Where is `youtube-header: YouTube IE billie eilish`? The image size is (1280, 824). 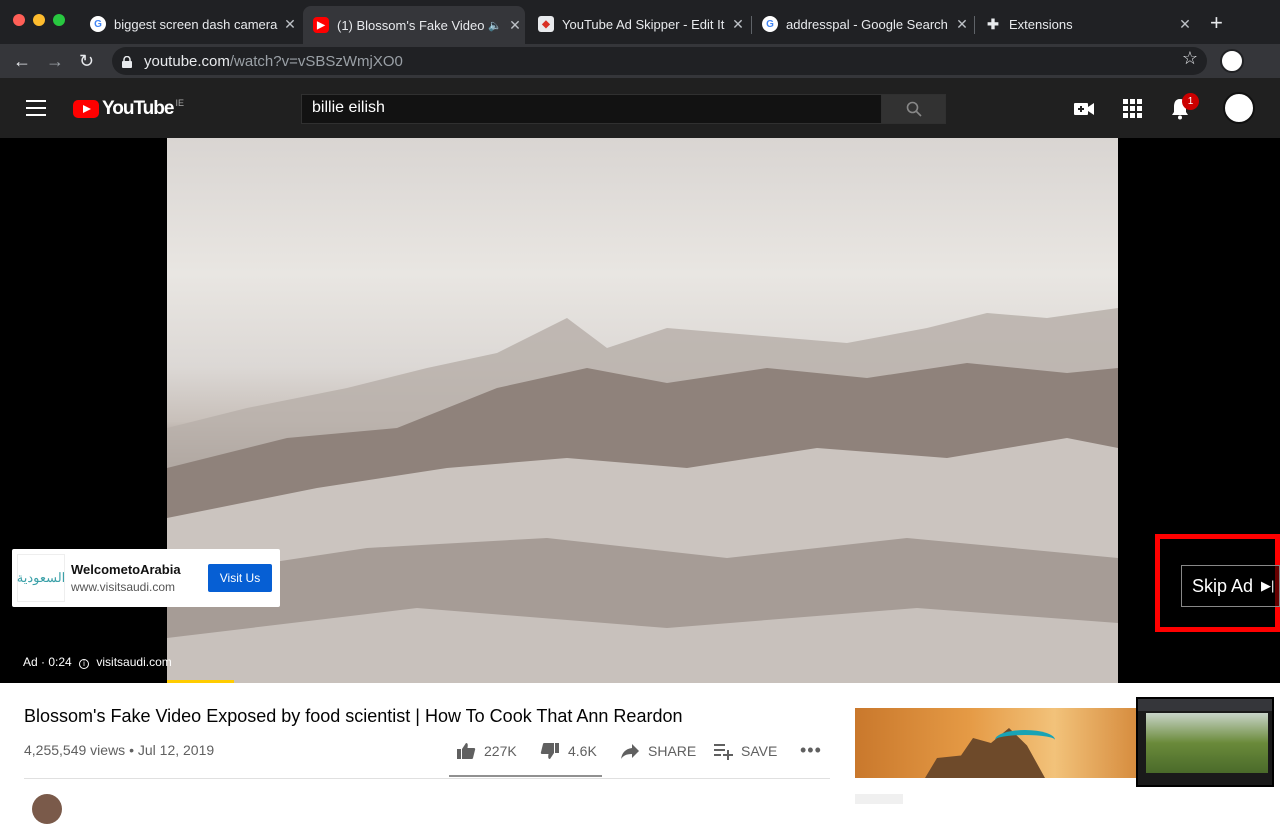
youtube-header: YouTube IE billie eilish is located at coordinates (640, 108).